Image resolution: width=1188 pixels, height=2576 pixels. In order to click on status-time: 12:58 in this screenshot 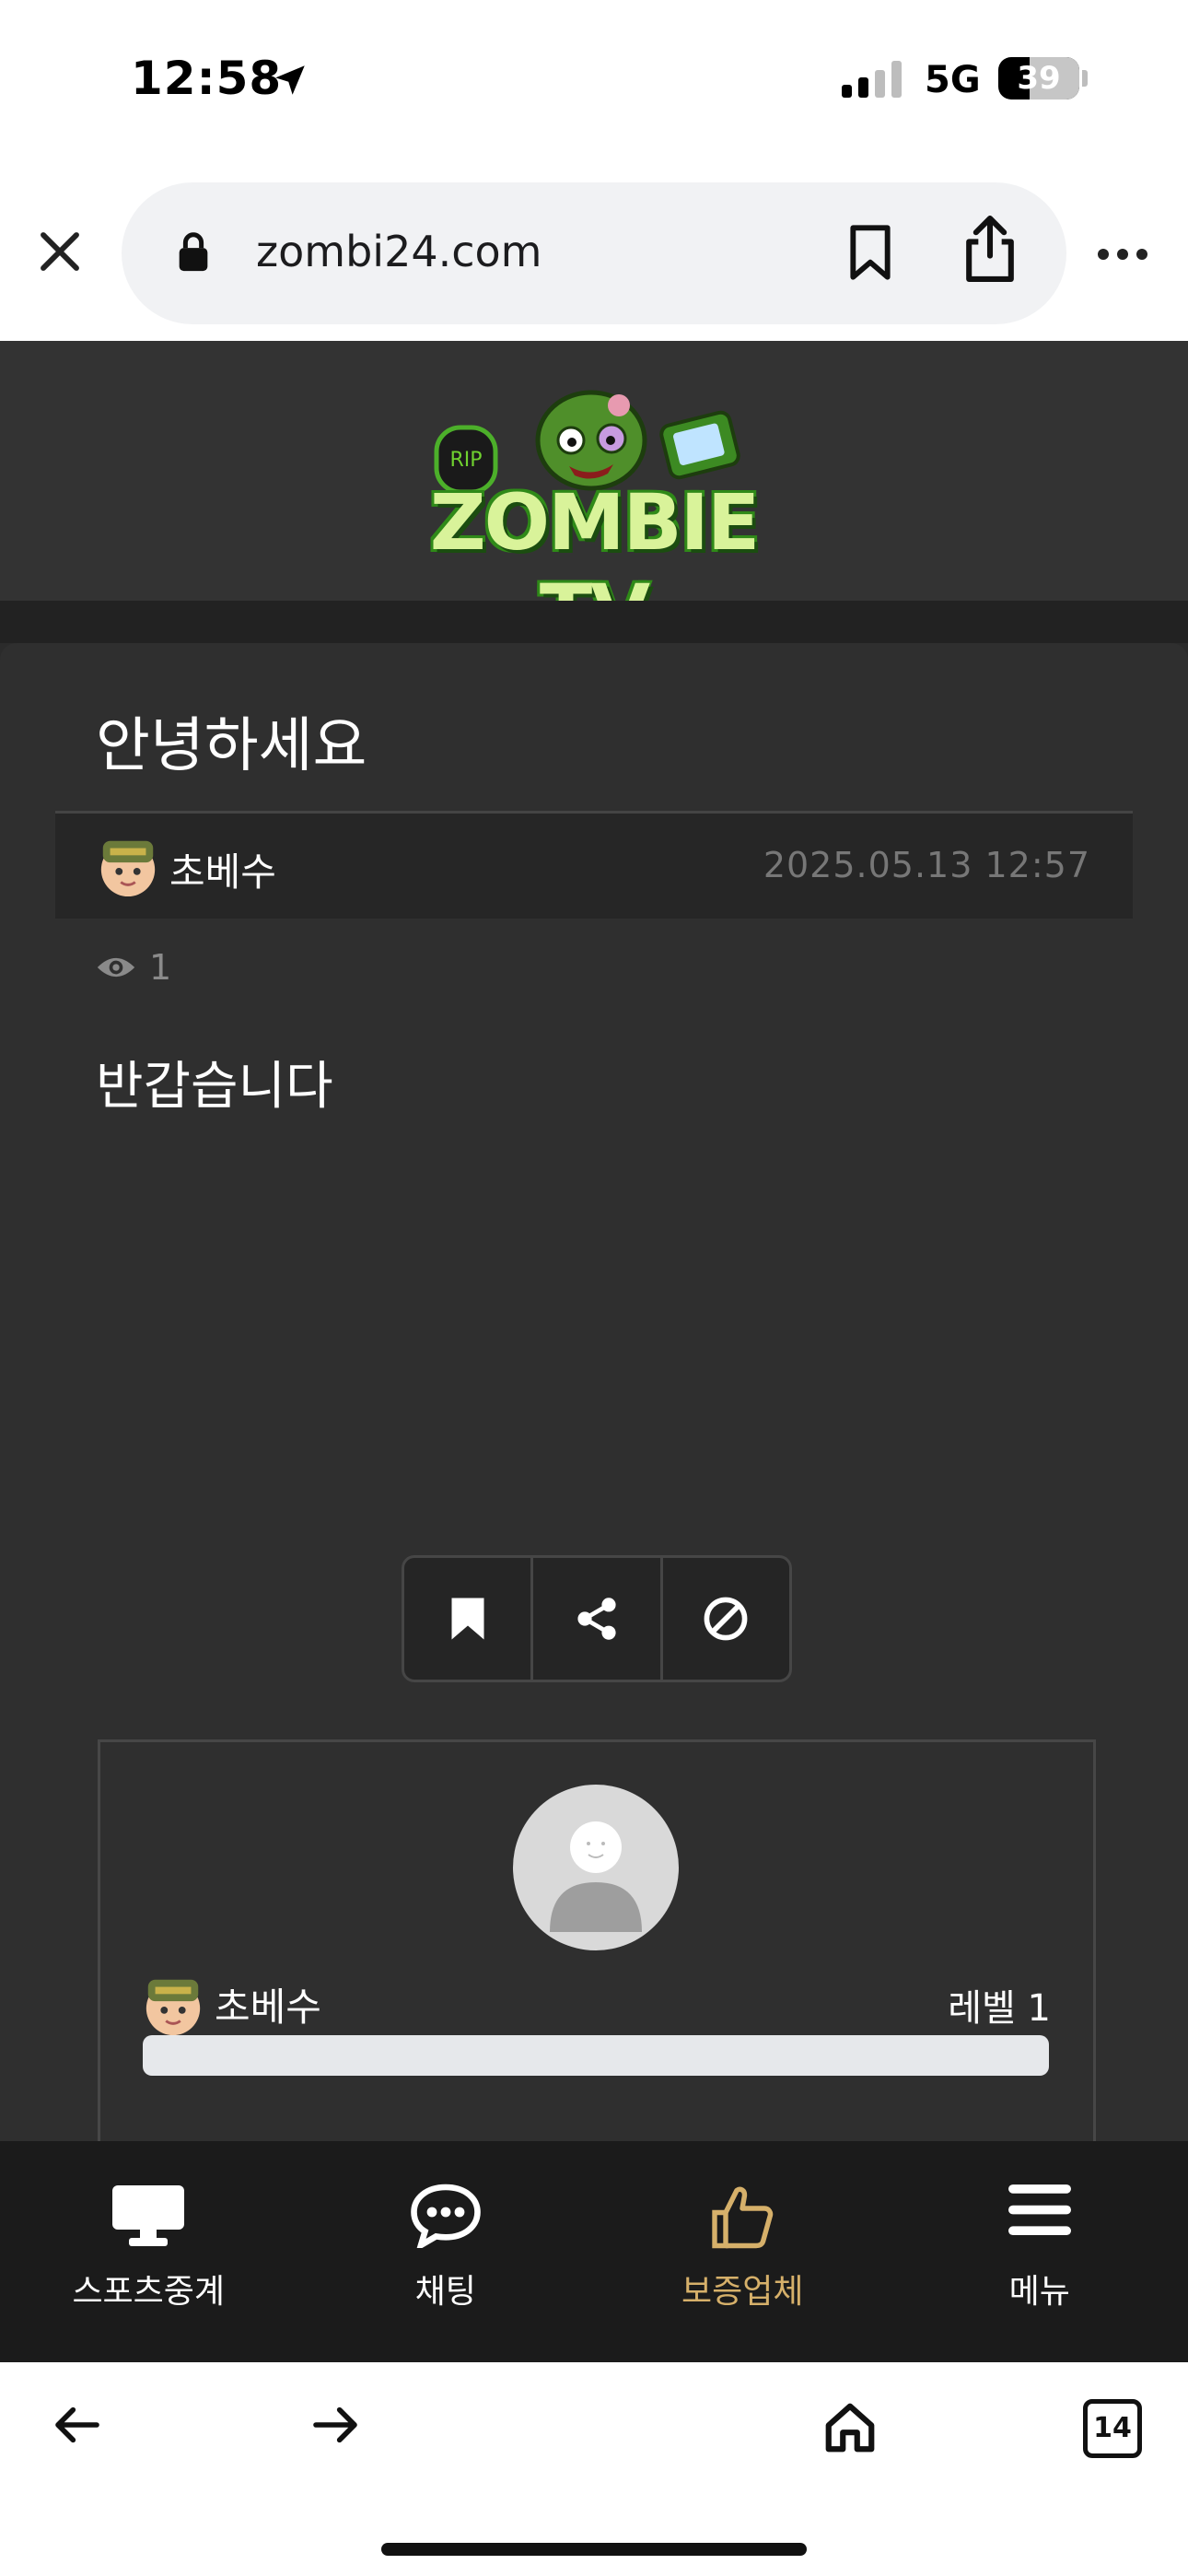, I will do `click(207, 78)`.